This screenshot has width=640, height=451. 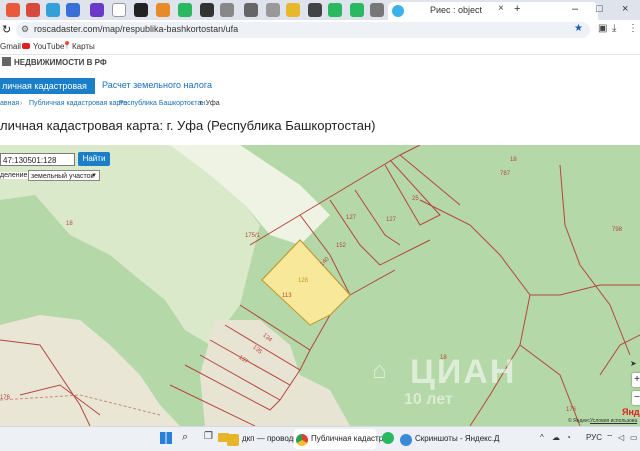 I want to click on new-tab-button: +, so click(x=517, y=9).